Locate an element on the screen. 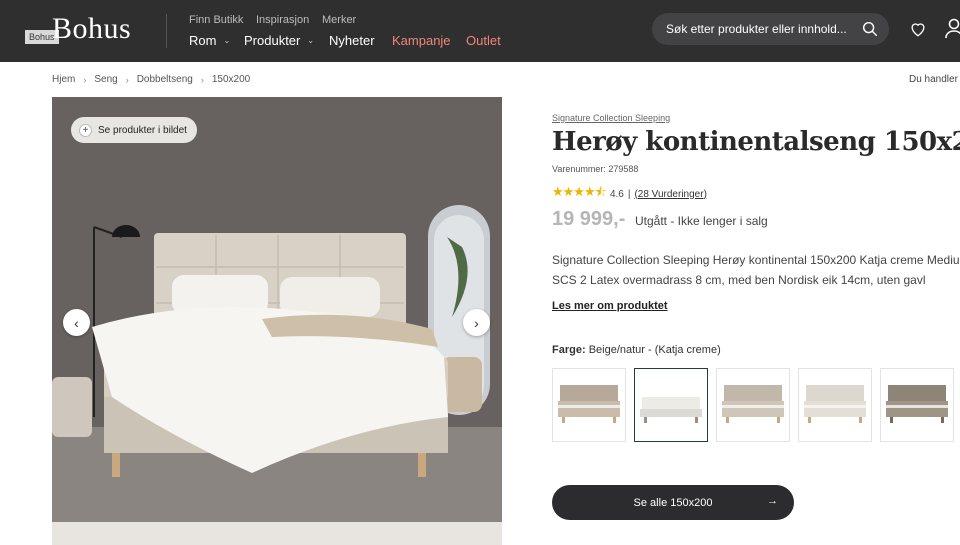  top-link-finn-butikk: Finn Butikk is located at coordinates (216, 20).